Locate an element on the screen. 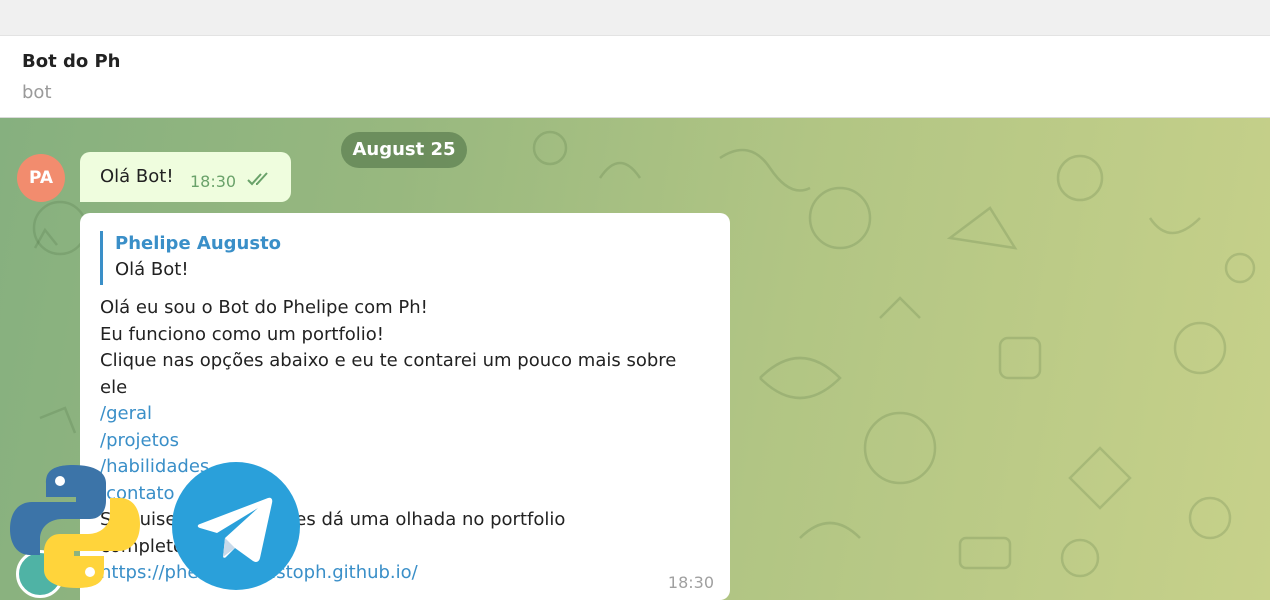 The image size is (1270, 600). message-line: Olá eu sou o Bot do Phelipe com Ph! is located at coordinates (264, 307).